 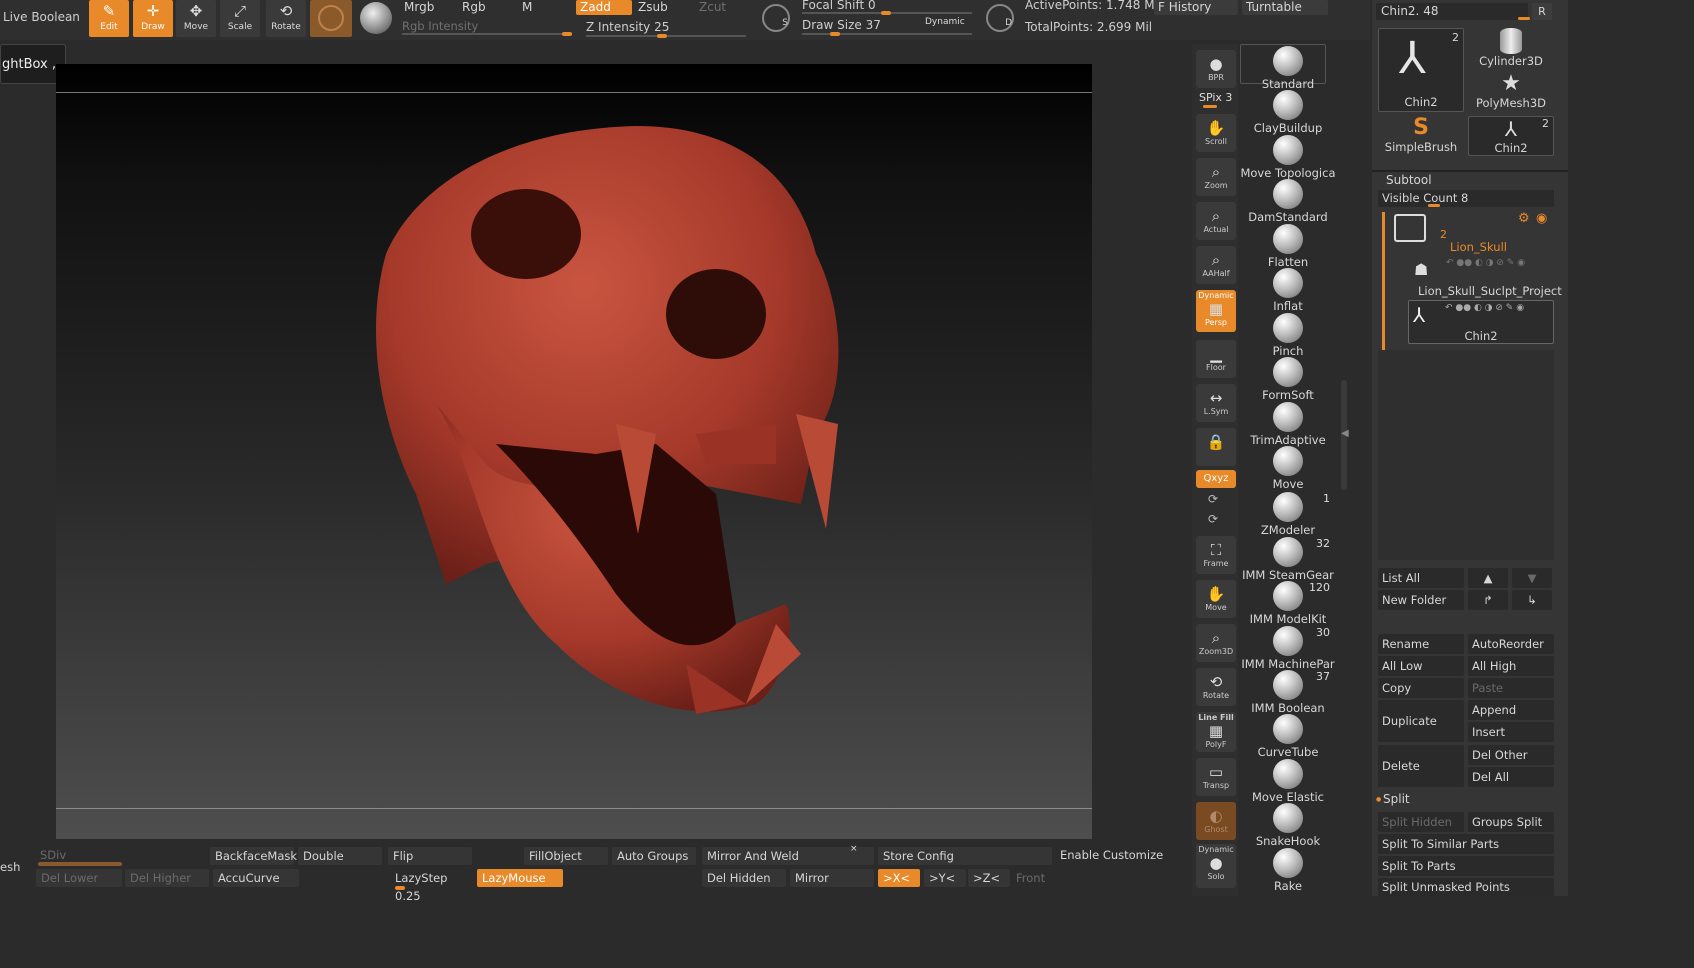 What do you see at coordinates (1511, 136) in the screenshot?
I see `tool-thumb-chin2-small: ⅄ 2 Chin2` at bounding box center [1511, 136].